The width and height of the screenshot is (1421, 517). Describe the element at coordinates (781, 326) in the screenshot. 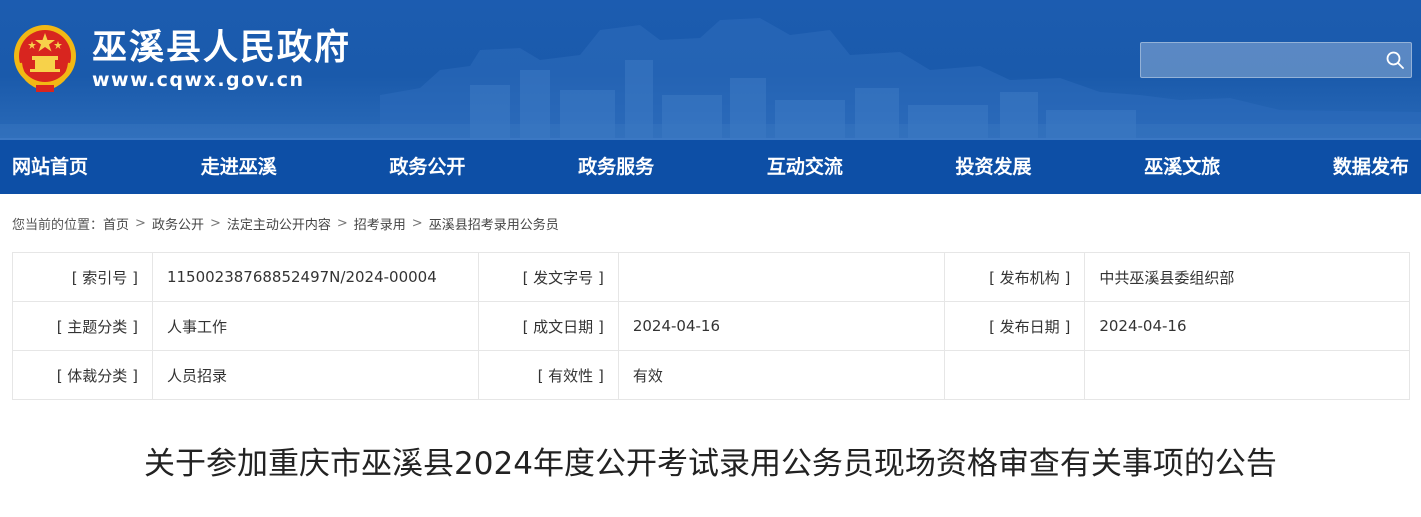

I see `written-date-value: 2024-04-16` at that location.